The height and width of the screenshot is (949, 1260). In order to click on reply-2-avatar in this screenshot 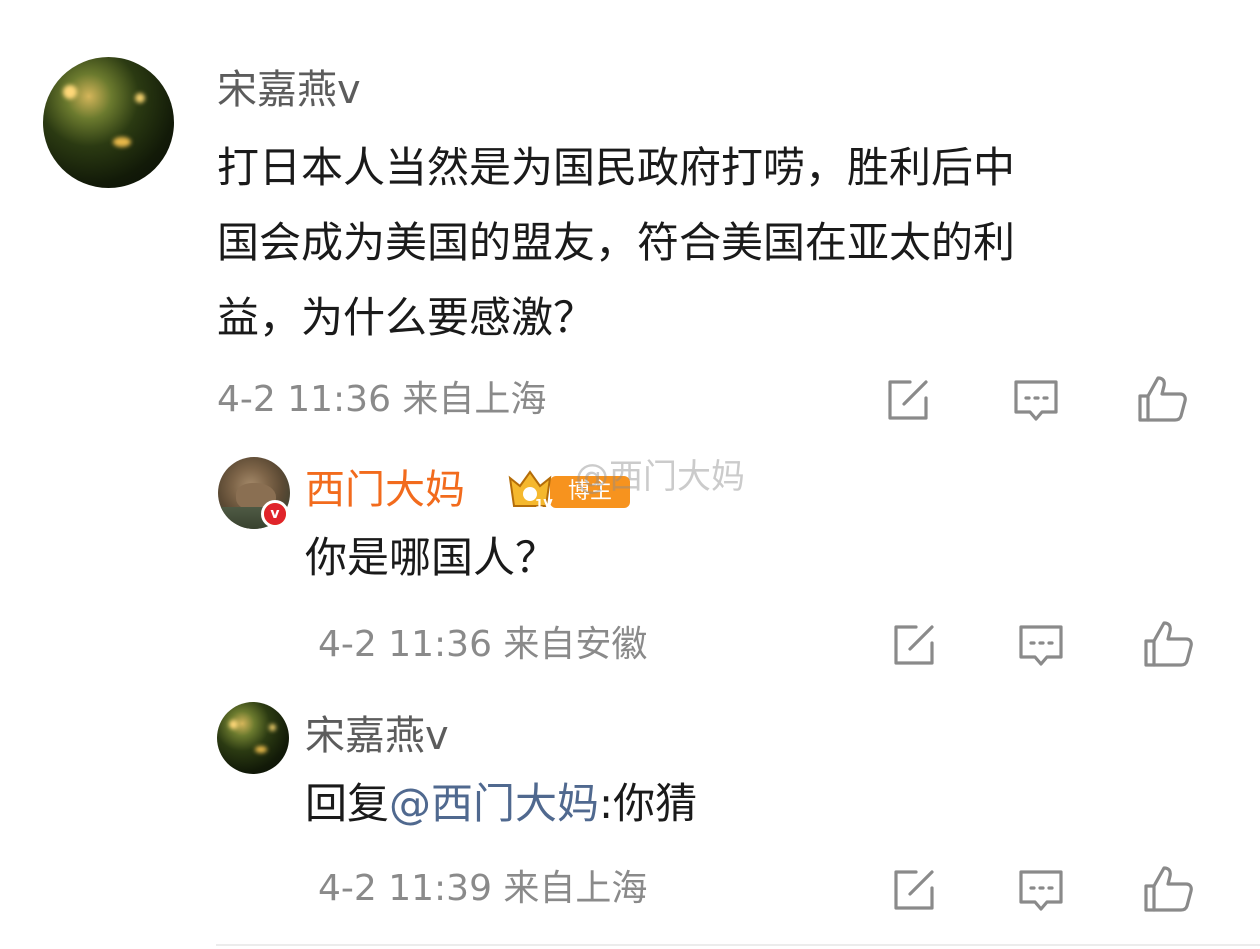, I will do `click(253, 738)`.